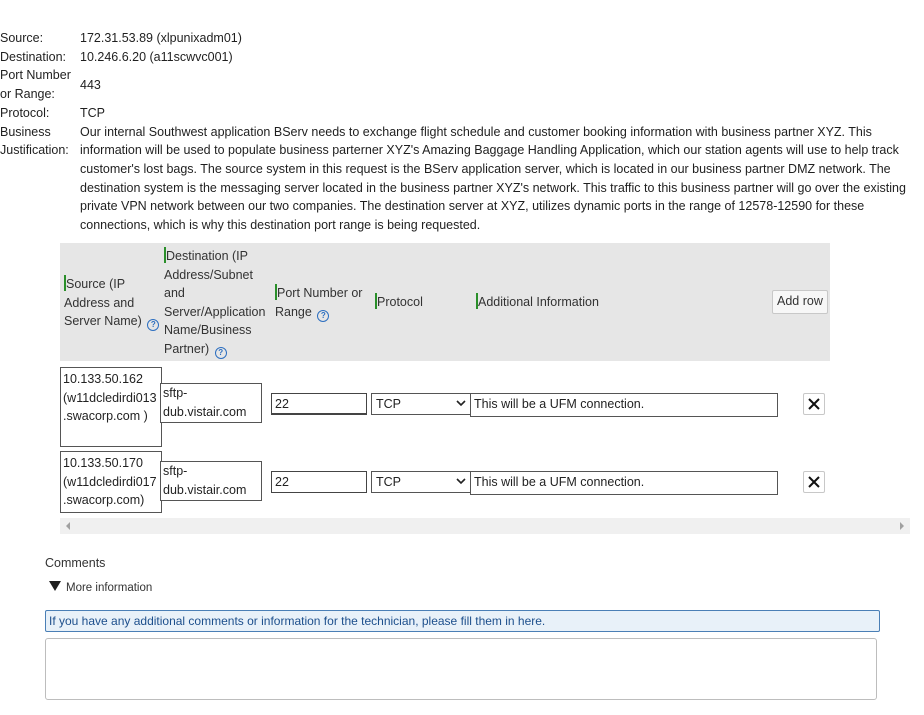  Describe the element at coordinates (96, 284) in the screenshot. I see `header-text: Source (IP` at that location.